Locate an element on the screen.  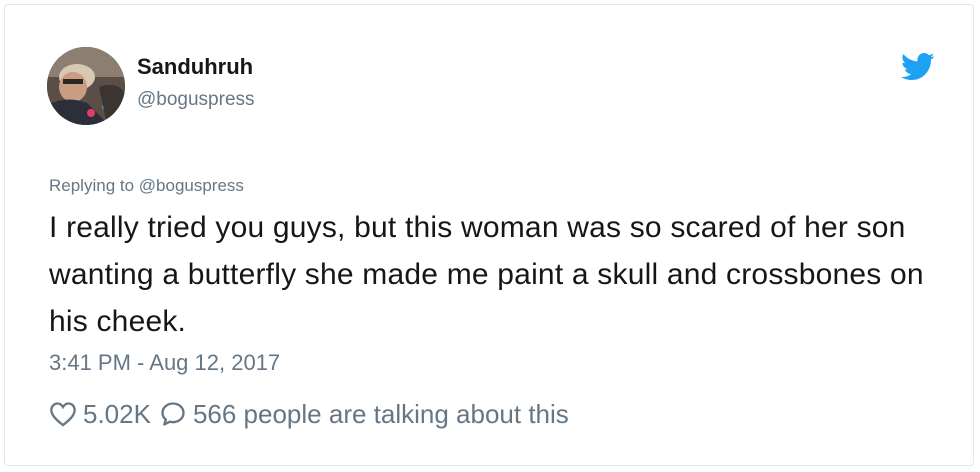
display-name: Sanduhruh is located at coordinates (195, 67).